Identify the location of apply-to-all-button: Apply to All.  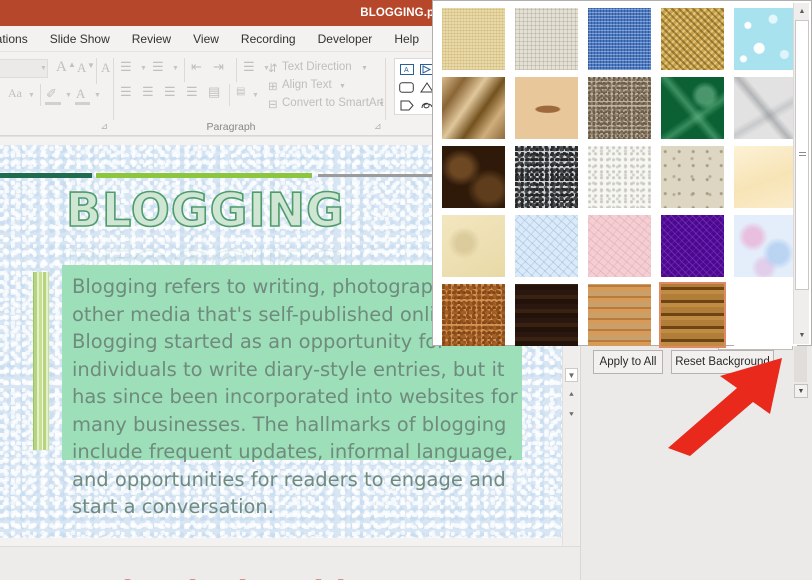
(628, 362).